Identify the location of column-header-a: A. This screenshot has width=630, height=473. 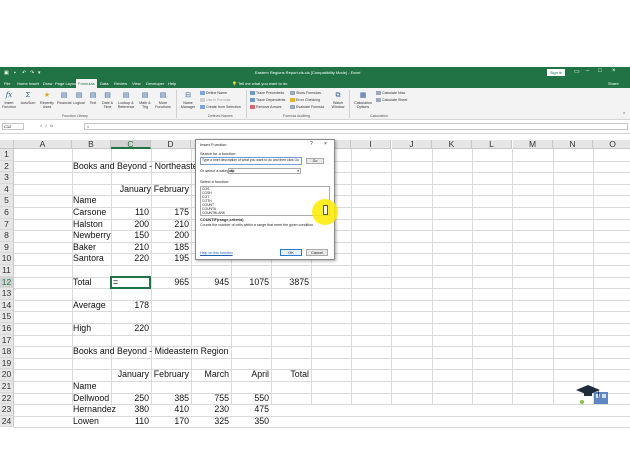
(43, 144).